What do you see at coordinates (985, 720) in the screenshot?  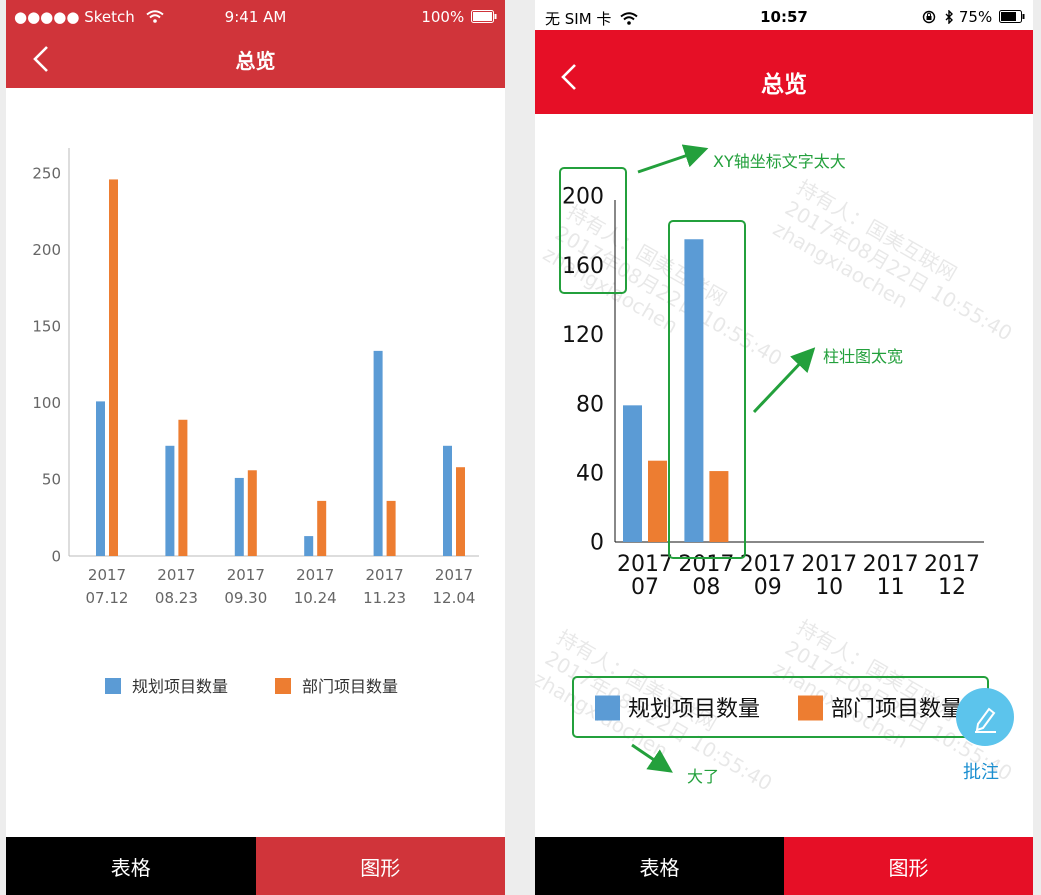 I see `pencil-icon` at bounding box center [985, 720].